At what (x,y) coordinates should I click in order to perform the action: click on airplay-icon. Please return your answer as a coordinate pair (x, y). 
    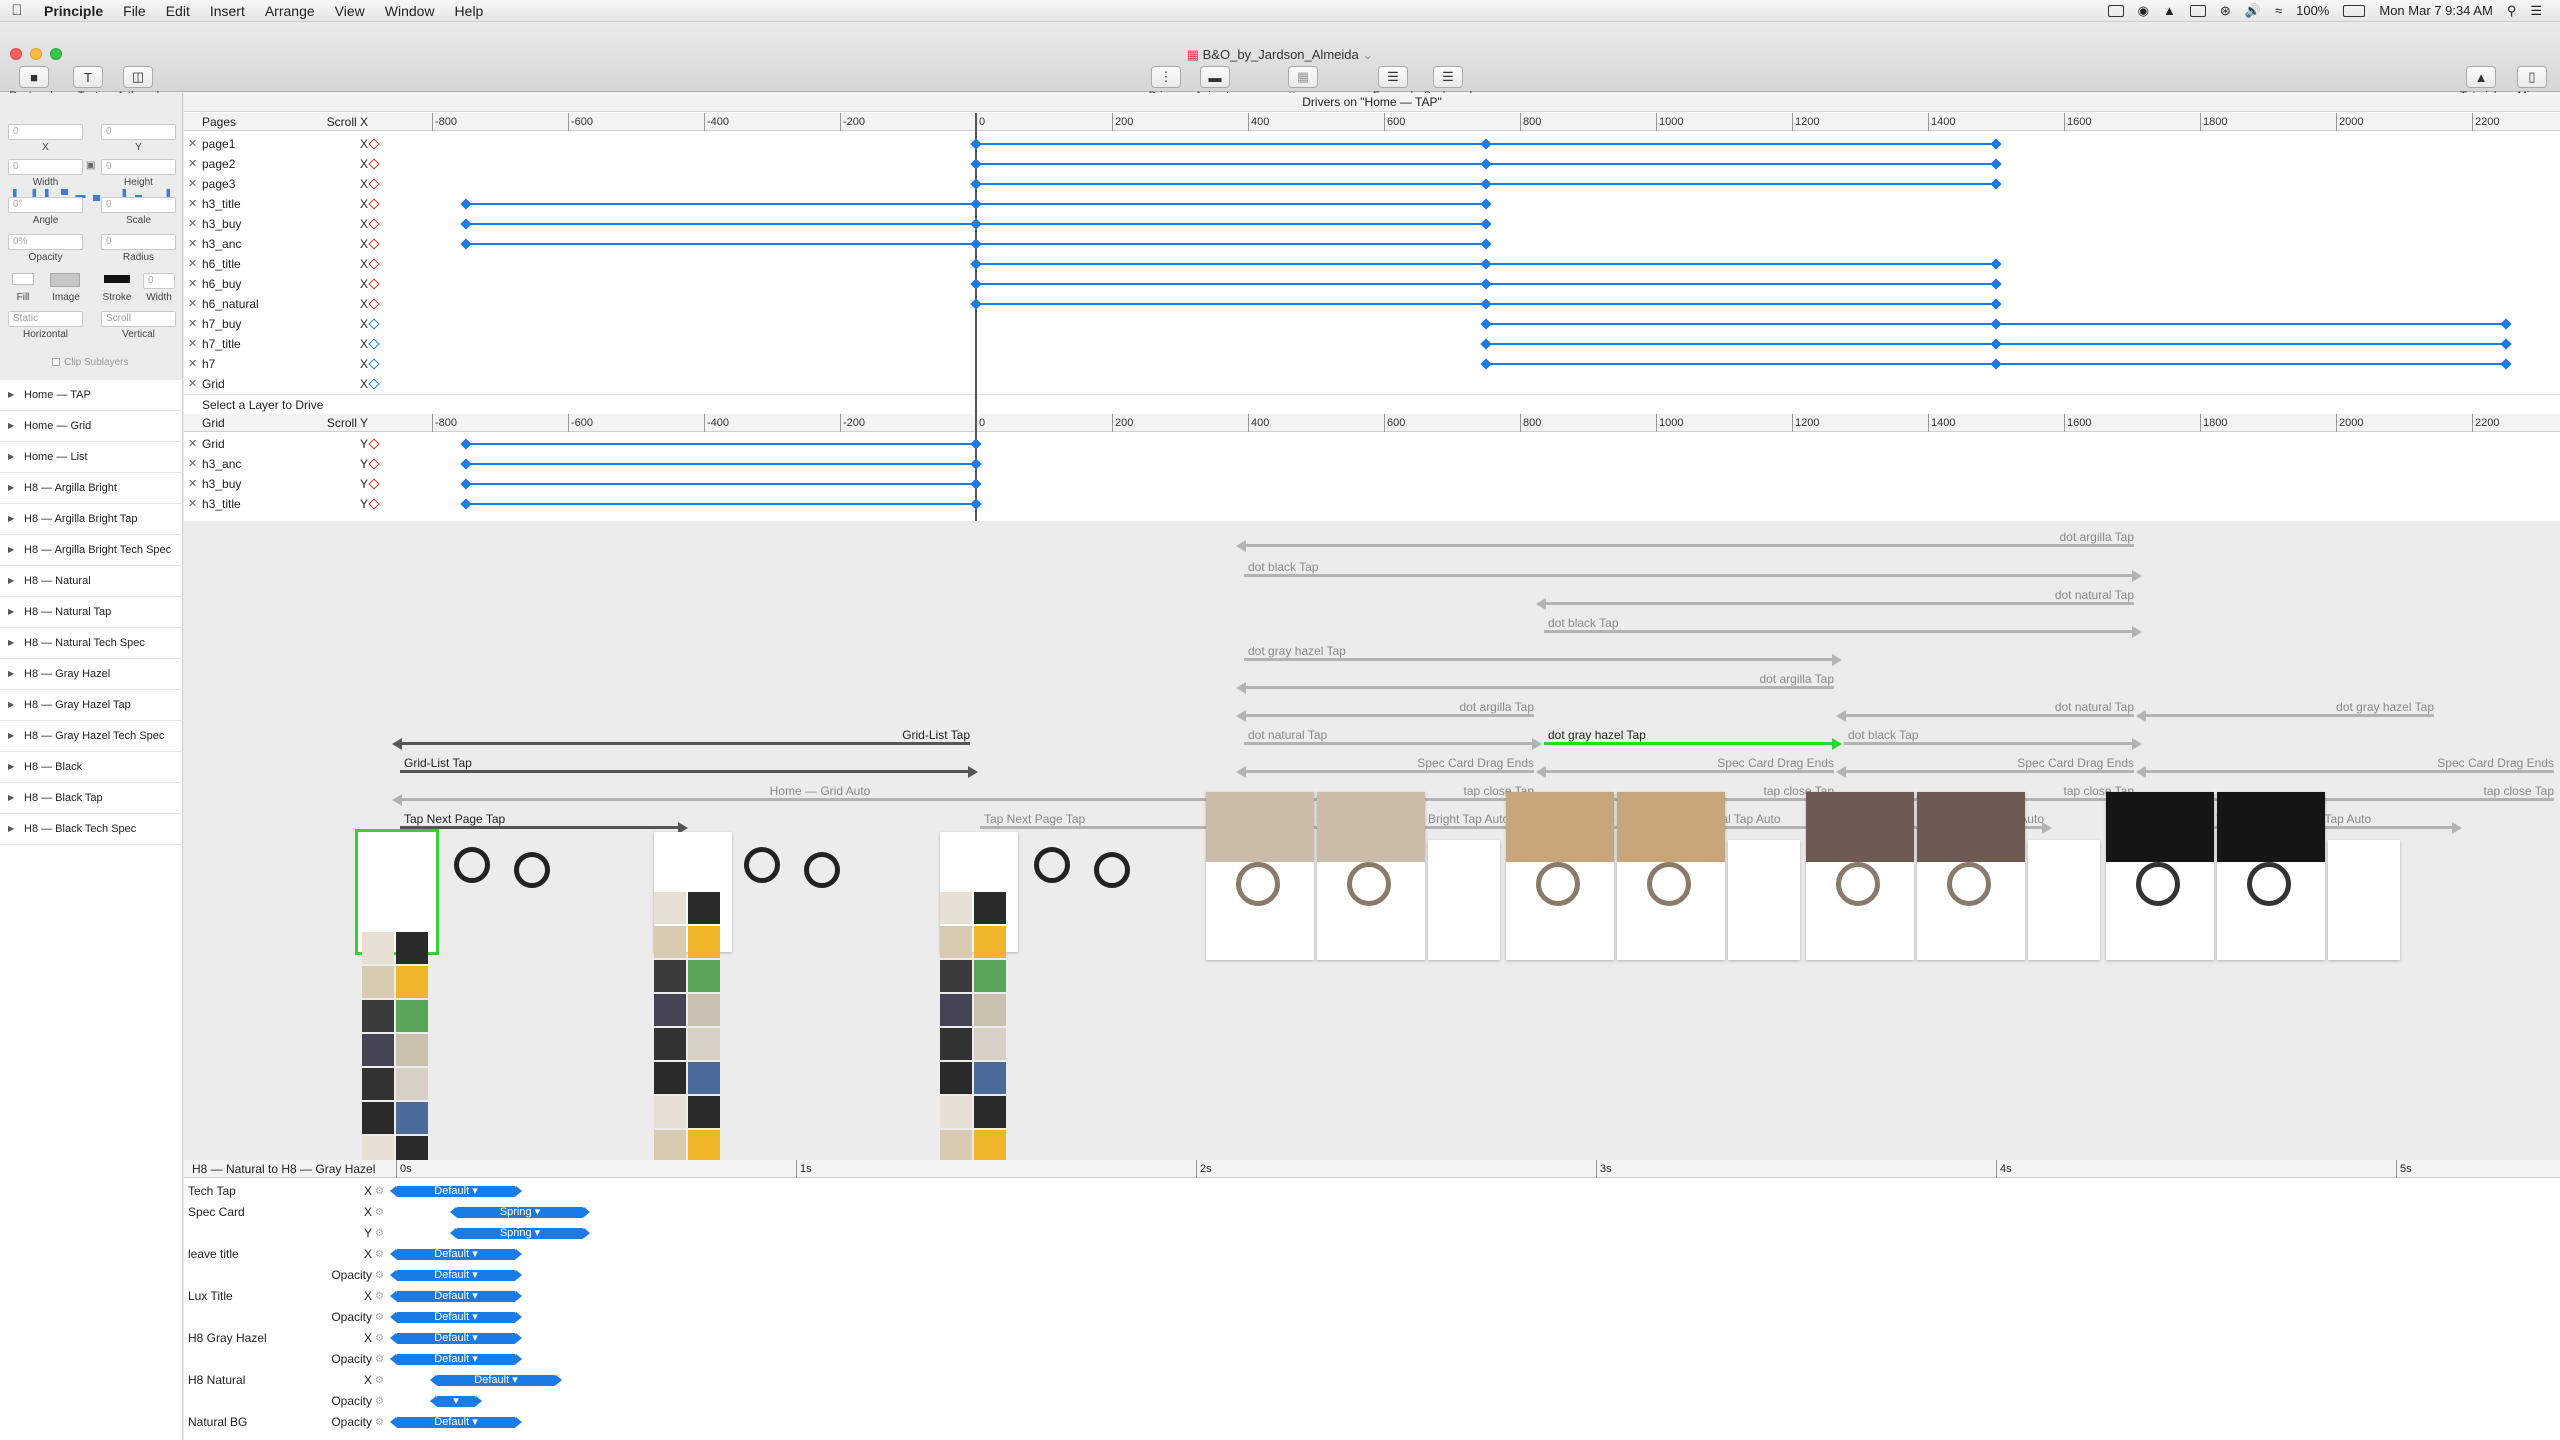
    Looking at the image, I should click on (2197, 10).